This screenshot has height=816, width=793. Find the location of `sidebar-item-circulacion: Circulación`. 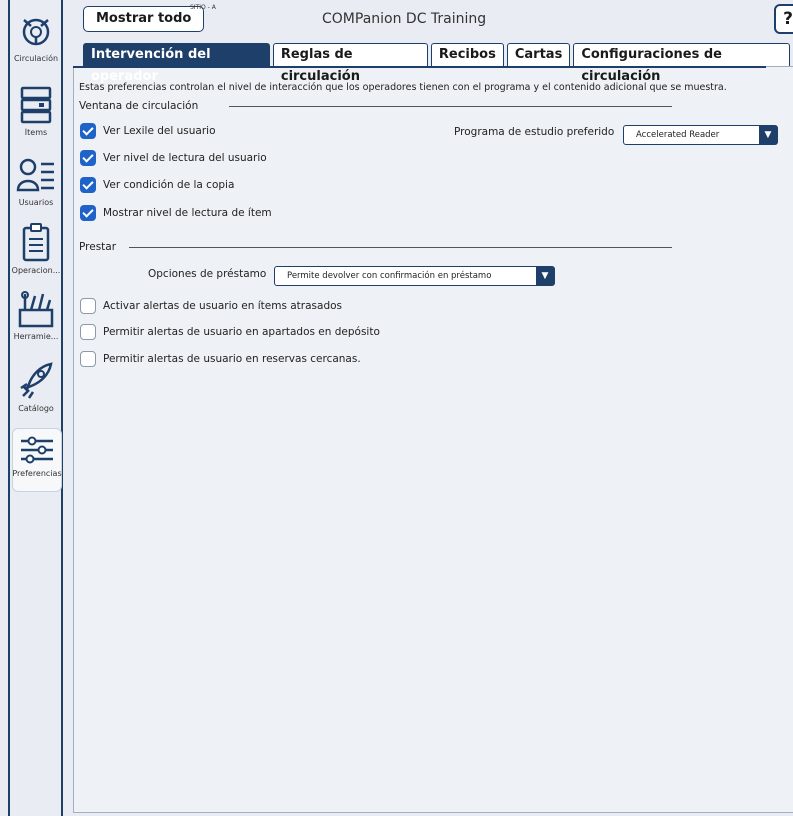

sidebar-item-circulacion: Circulación is located at coordinates (36, 37).